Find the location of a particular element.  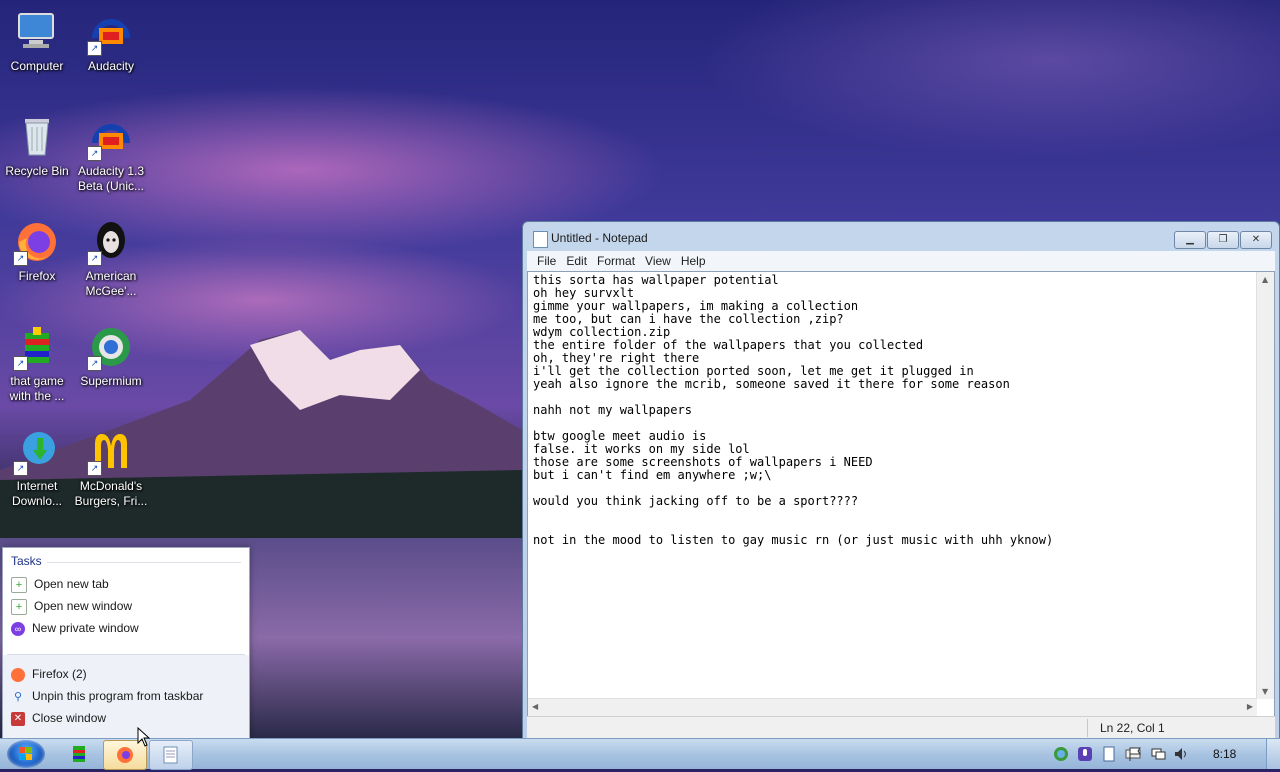

taskbar-game-button is located at coordinates (79, 754).